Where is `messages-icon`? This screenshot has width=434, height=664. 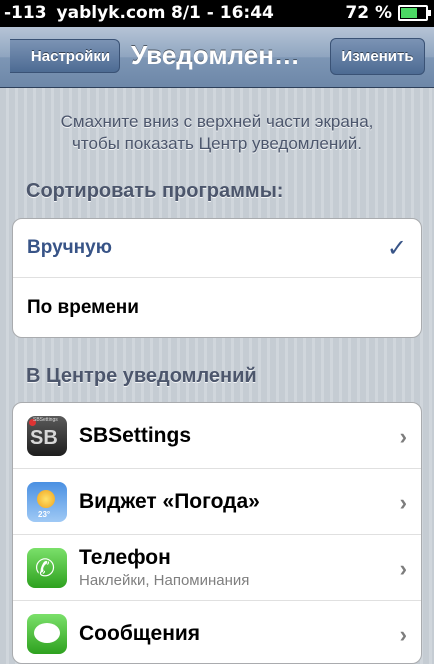 messages-icon is located at coordinates (47, 634).